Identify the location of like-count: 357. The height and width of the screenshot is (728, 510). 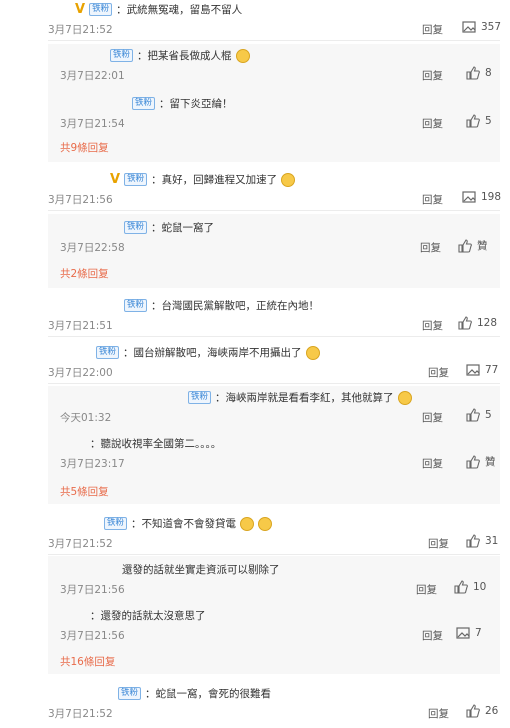
(491, 27).